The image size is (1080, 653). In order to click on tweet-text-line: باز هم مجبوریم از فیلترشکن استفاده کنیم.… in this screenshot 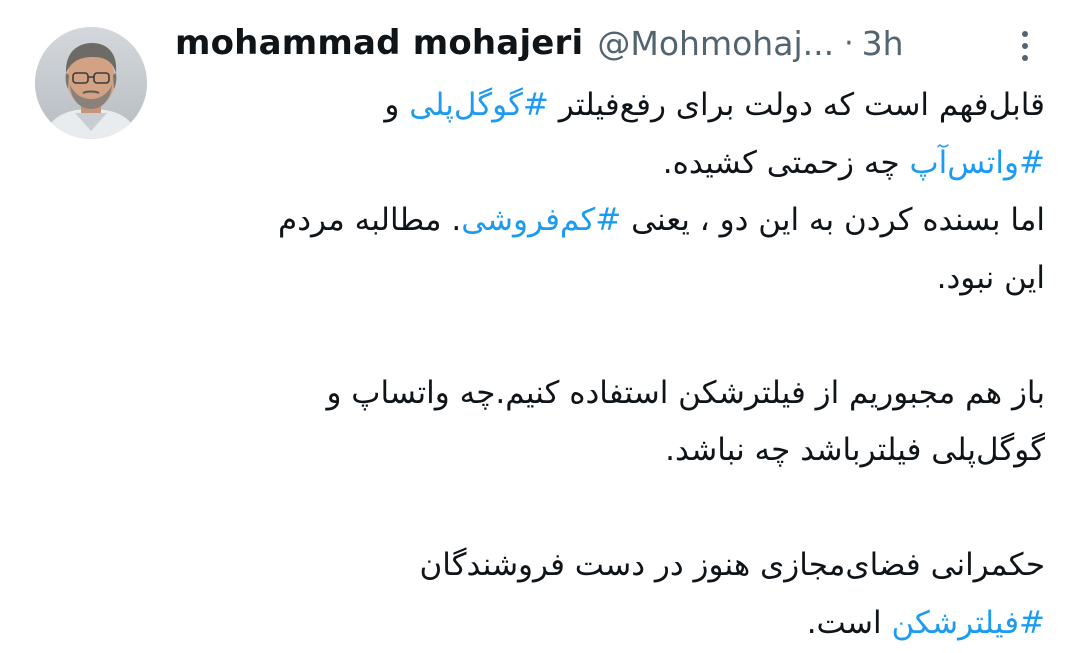, I will do `click(610, 394)`.